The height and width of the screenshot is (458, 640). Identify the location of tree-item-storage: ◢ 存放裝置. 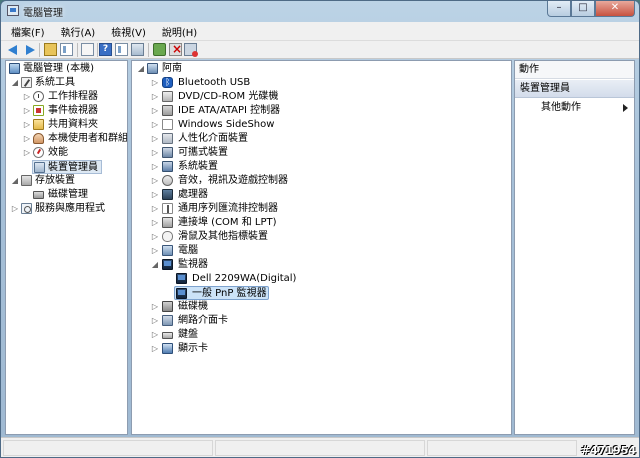
(66, 181).